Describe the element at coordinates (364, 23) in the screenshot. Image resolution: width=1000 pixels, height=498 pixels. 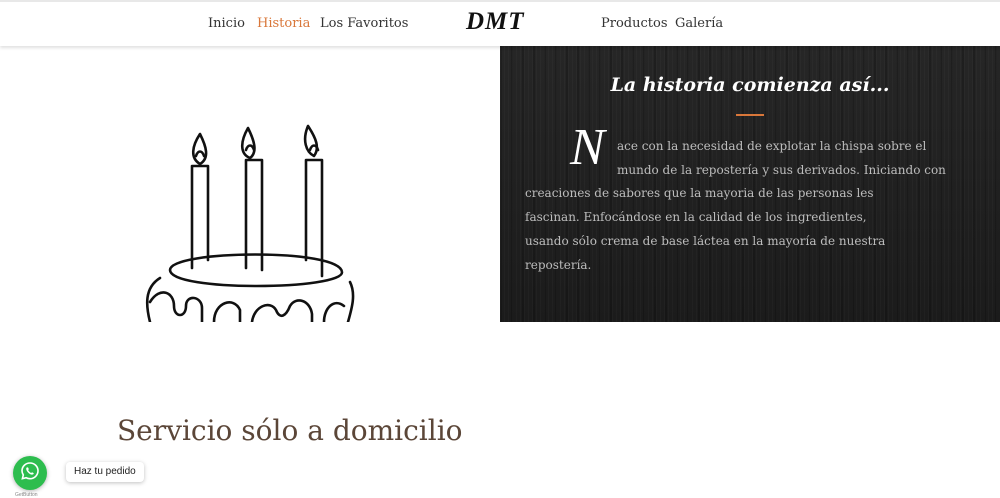
I see `nav-link-los-favoritos: Los Favoritos` at that location.